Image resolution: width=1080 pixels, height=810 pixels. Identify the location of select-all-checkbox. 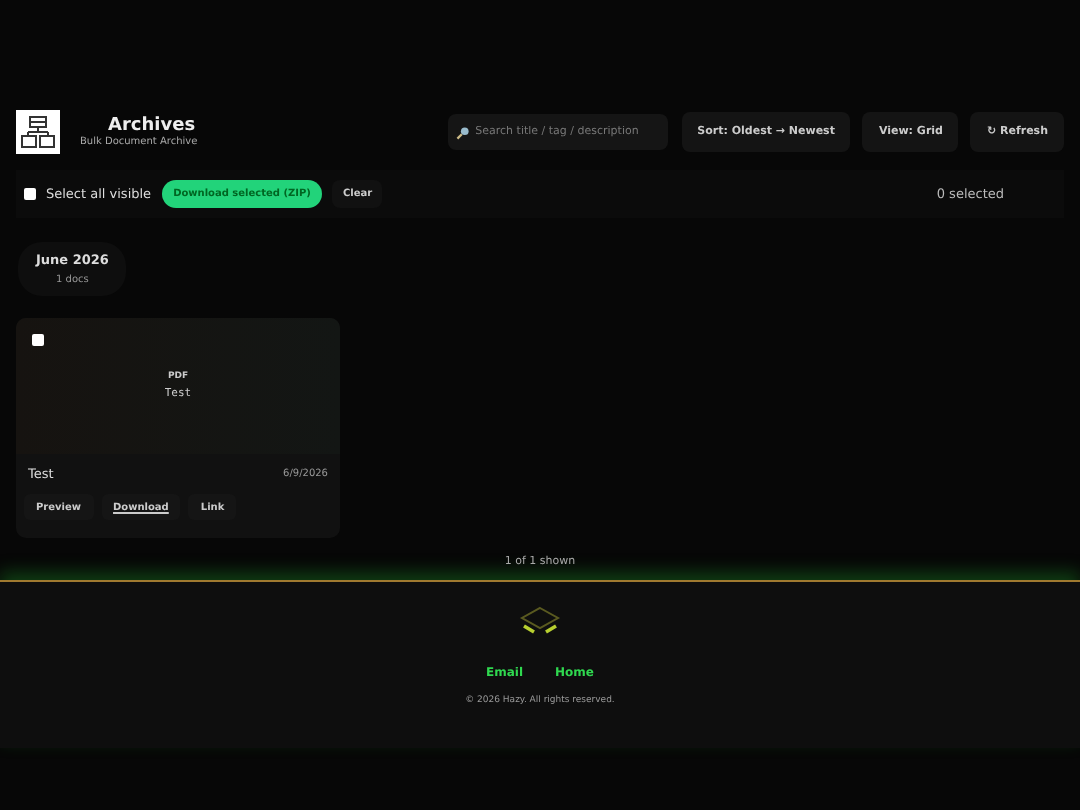
(30, 194).